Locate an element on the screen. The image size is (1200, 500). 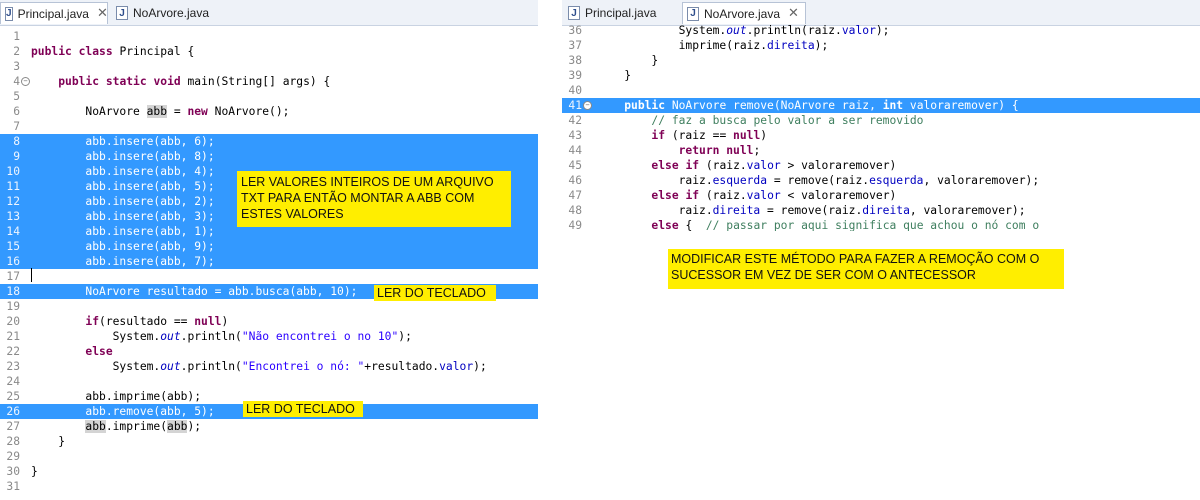
code-line: 45 else if (raiz.valor > valoraremover) is located at coordinates (881, 165).